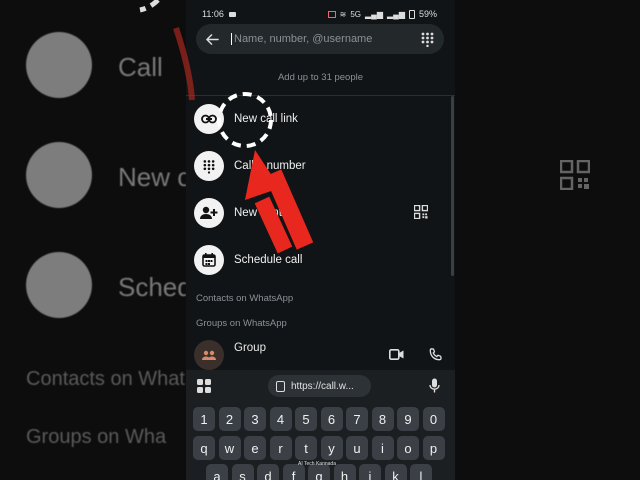 This screenshot has width=640, height=480. I want to click on key-6: 6, so click(331, 419).